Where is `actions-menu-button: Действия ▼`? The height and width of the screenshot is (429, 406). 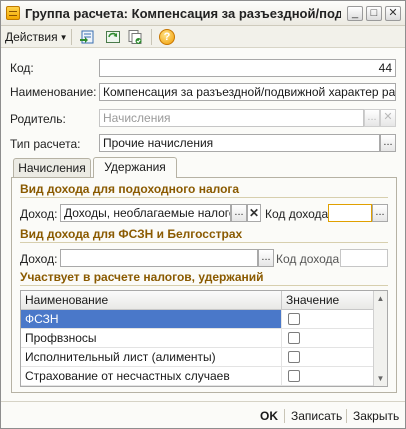
actions-menu-button: Действия ▼ is located at coordinates (36, 37).